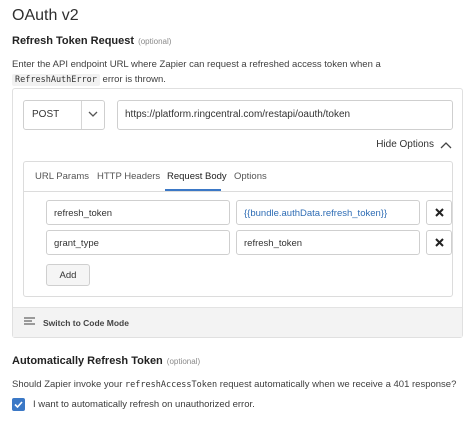 The image size is (474, 425). I want to click on body-value-input: {{bundle.authData.refresh_token}}, so click(328, 212).